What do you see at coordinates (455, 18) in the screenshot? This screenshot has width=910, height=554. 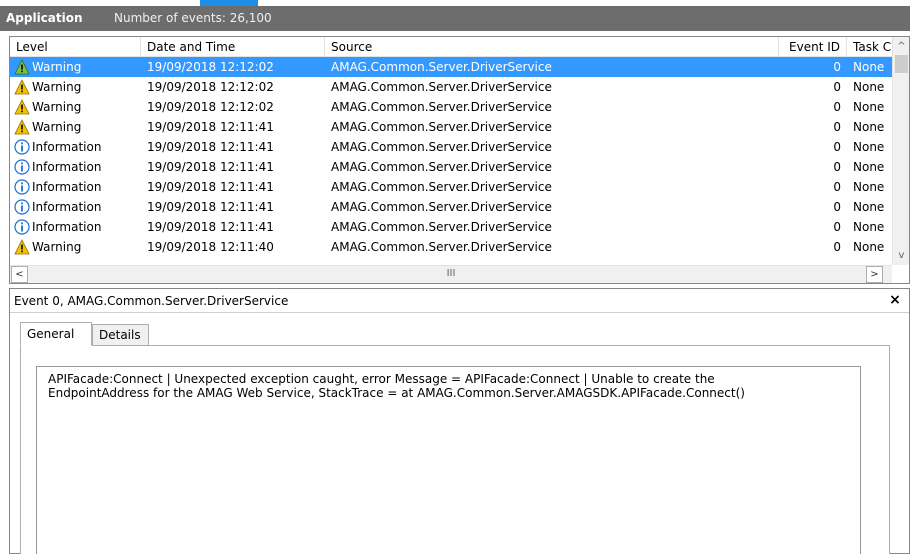 I see `log-header-bar: Application Number of events: 26,100` at bounding box center [455, 18].